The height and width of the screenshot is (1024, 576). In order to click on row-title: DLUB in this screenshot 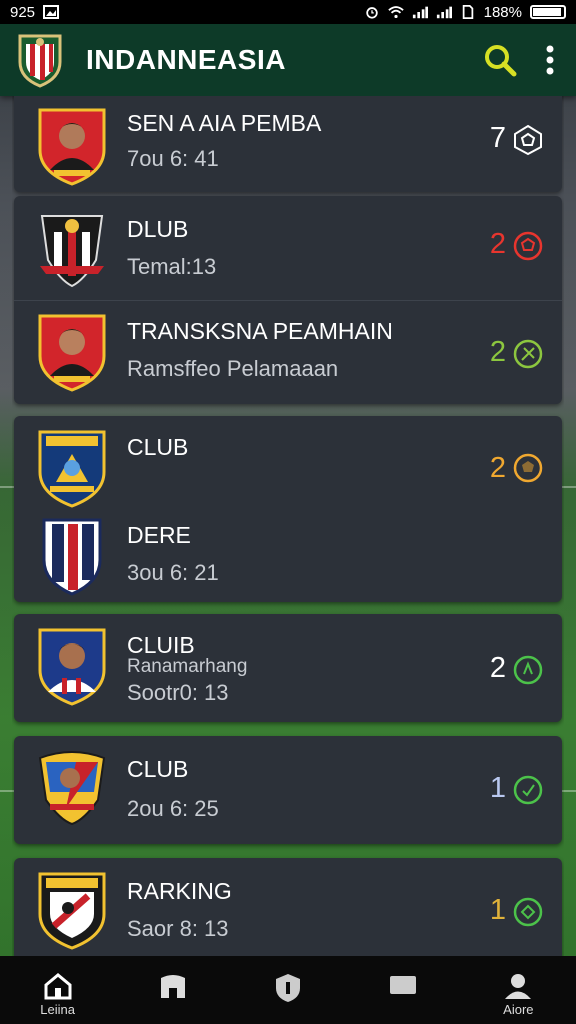, I will do `click(158, 229)`.